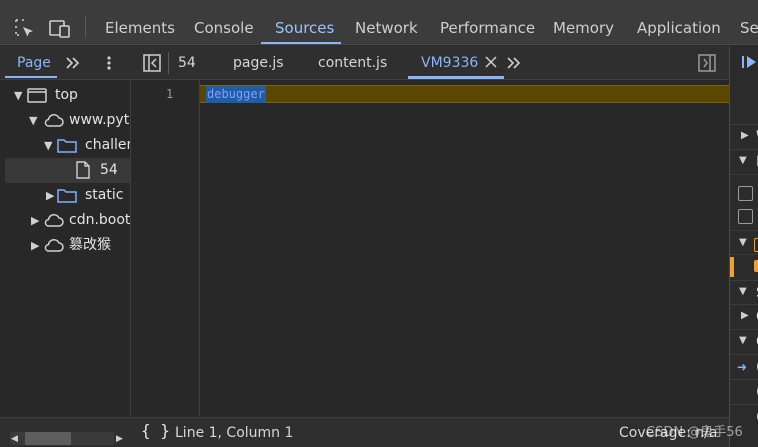  What do you see at coordinates (109, 63) in the screenshot?
I see `navigator-menu-icon` at bounding box center [109, 63].